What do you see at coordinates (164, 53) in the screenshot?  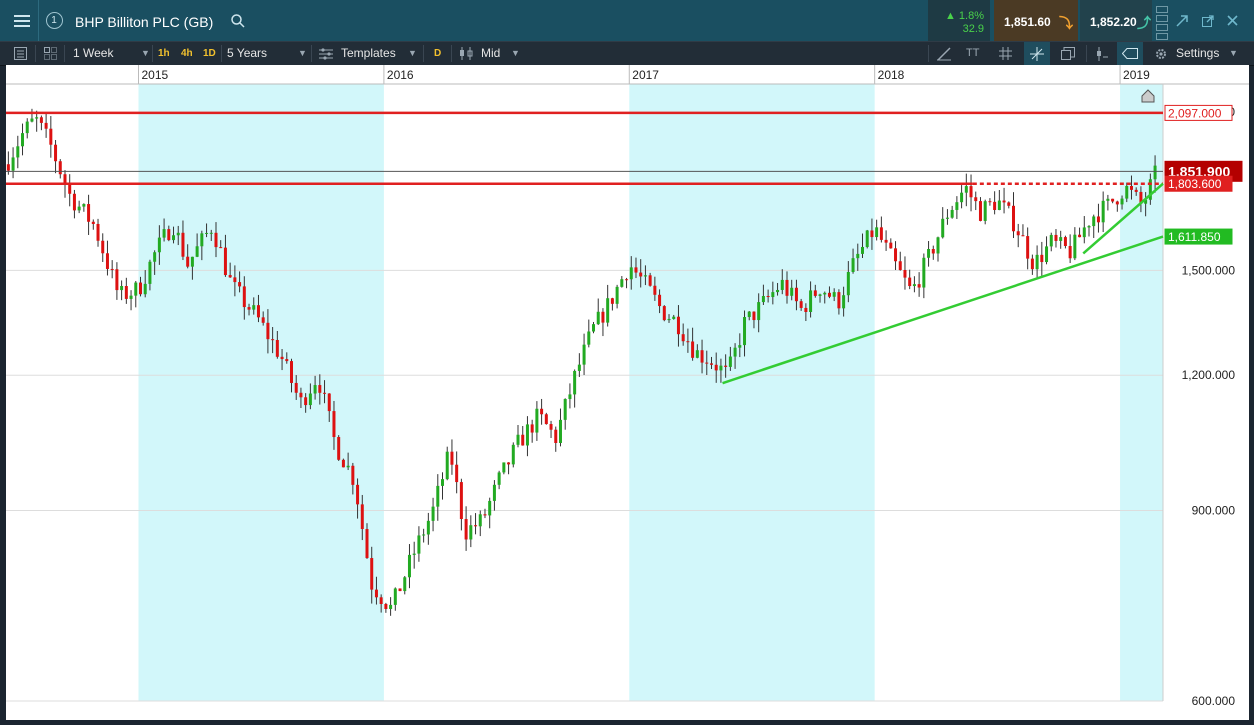 I see `quick-interval-1h: 1h` at bounding box center [164, 53].